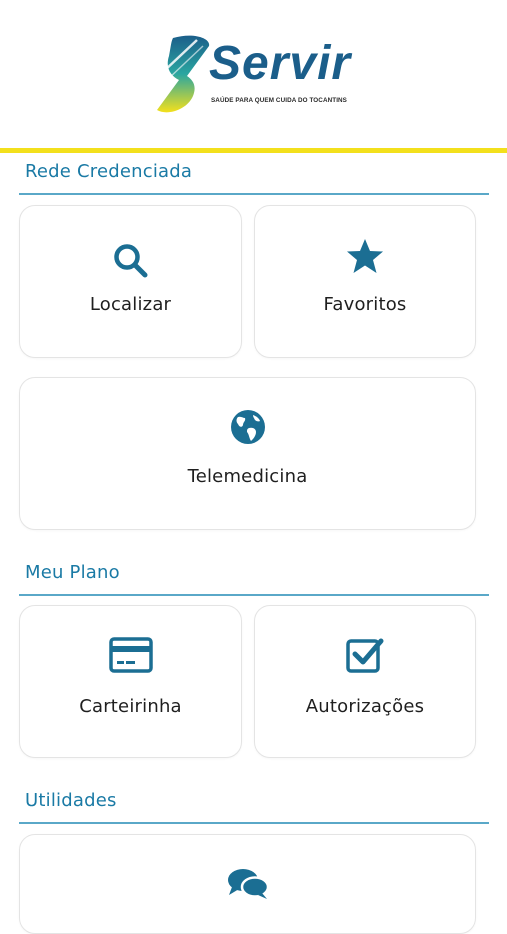  What do you see at coordinates (72, 572) in the screenshot?
I see `section-title-meu-plano: Meu Plano` at bounding box center [72, 572].